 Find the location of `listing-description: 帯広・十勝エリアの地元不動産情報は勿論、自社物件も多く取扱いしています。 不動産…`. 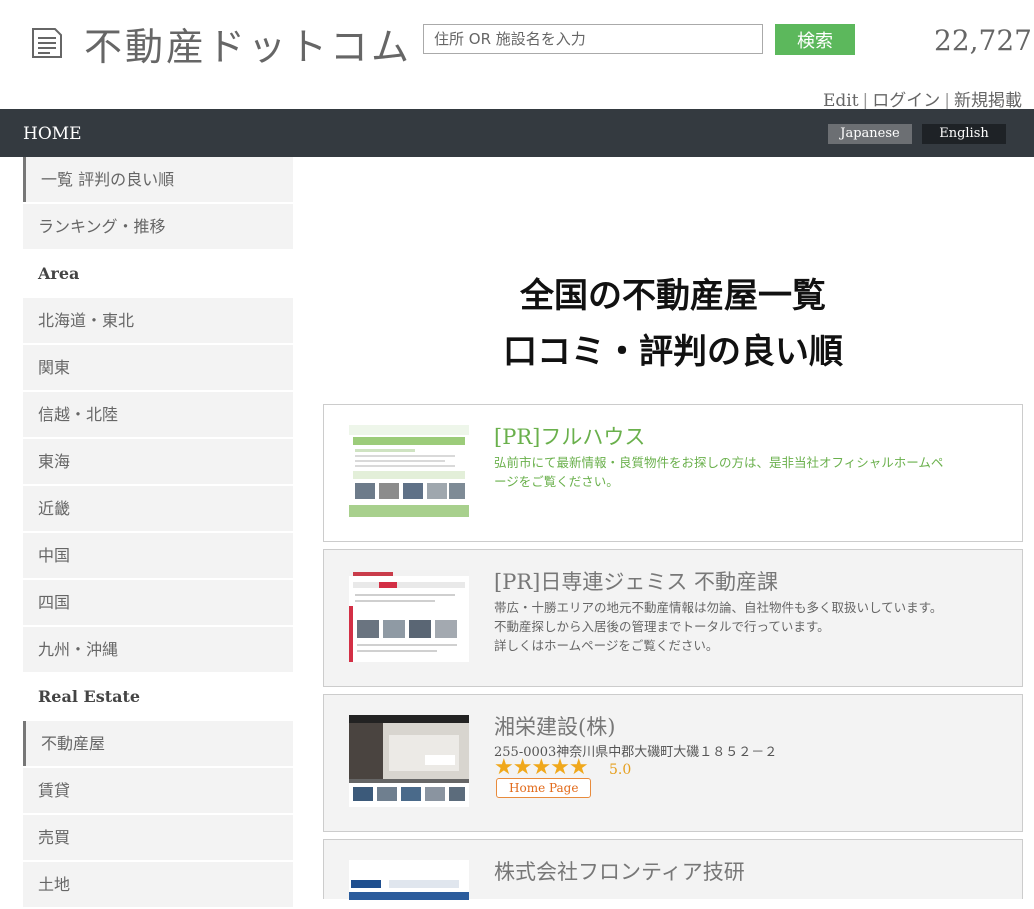

listing-description: 帯広・十勝エリアの地元不動産情報は勿論、自社物件も多く取扱いしています。 不動産… is located at coordinates (719, 626).